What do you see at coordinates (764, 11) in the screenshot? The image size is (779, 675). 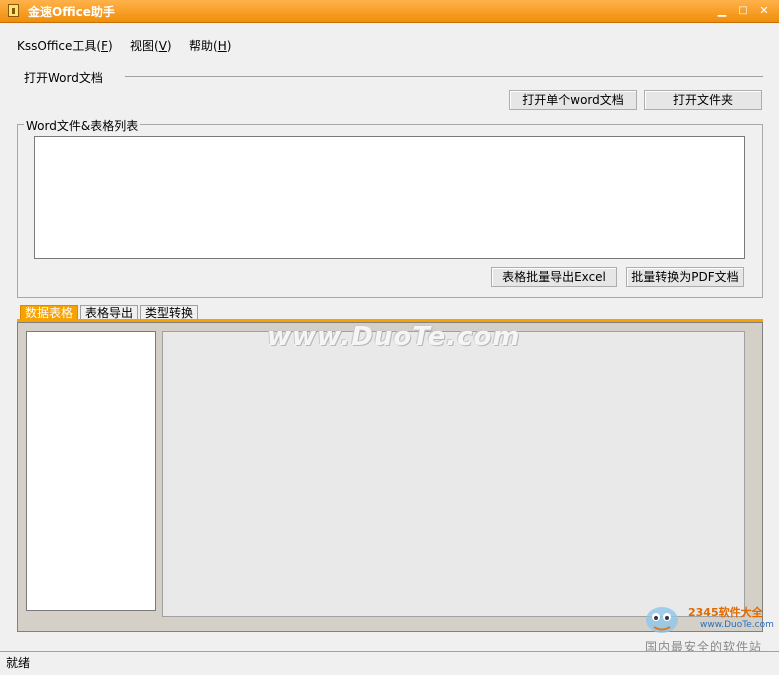 I see `close-button: ✕` at bounding box center [764, 11].